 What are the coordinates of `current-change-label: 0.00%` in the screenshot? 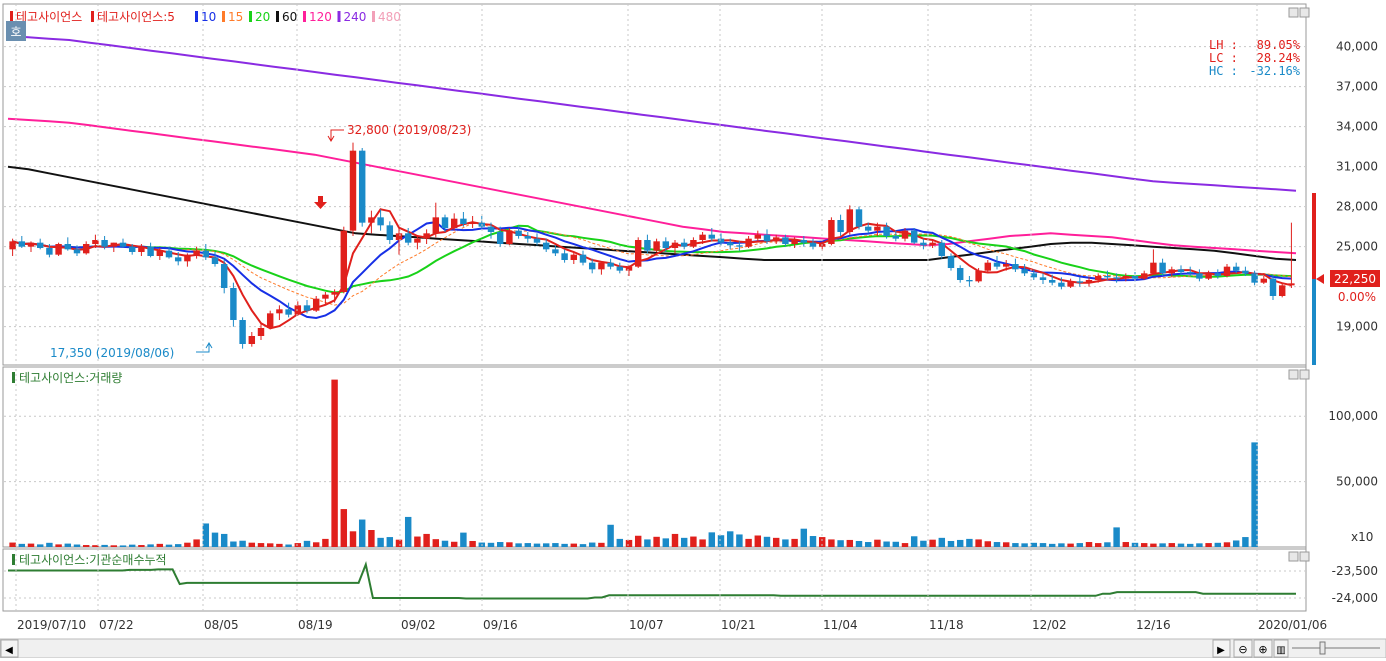 It's located at (1357, 297).